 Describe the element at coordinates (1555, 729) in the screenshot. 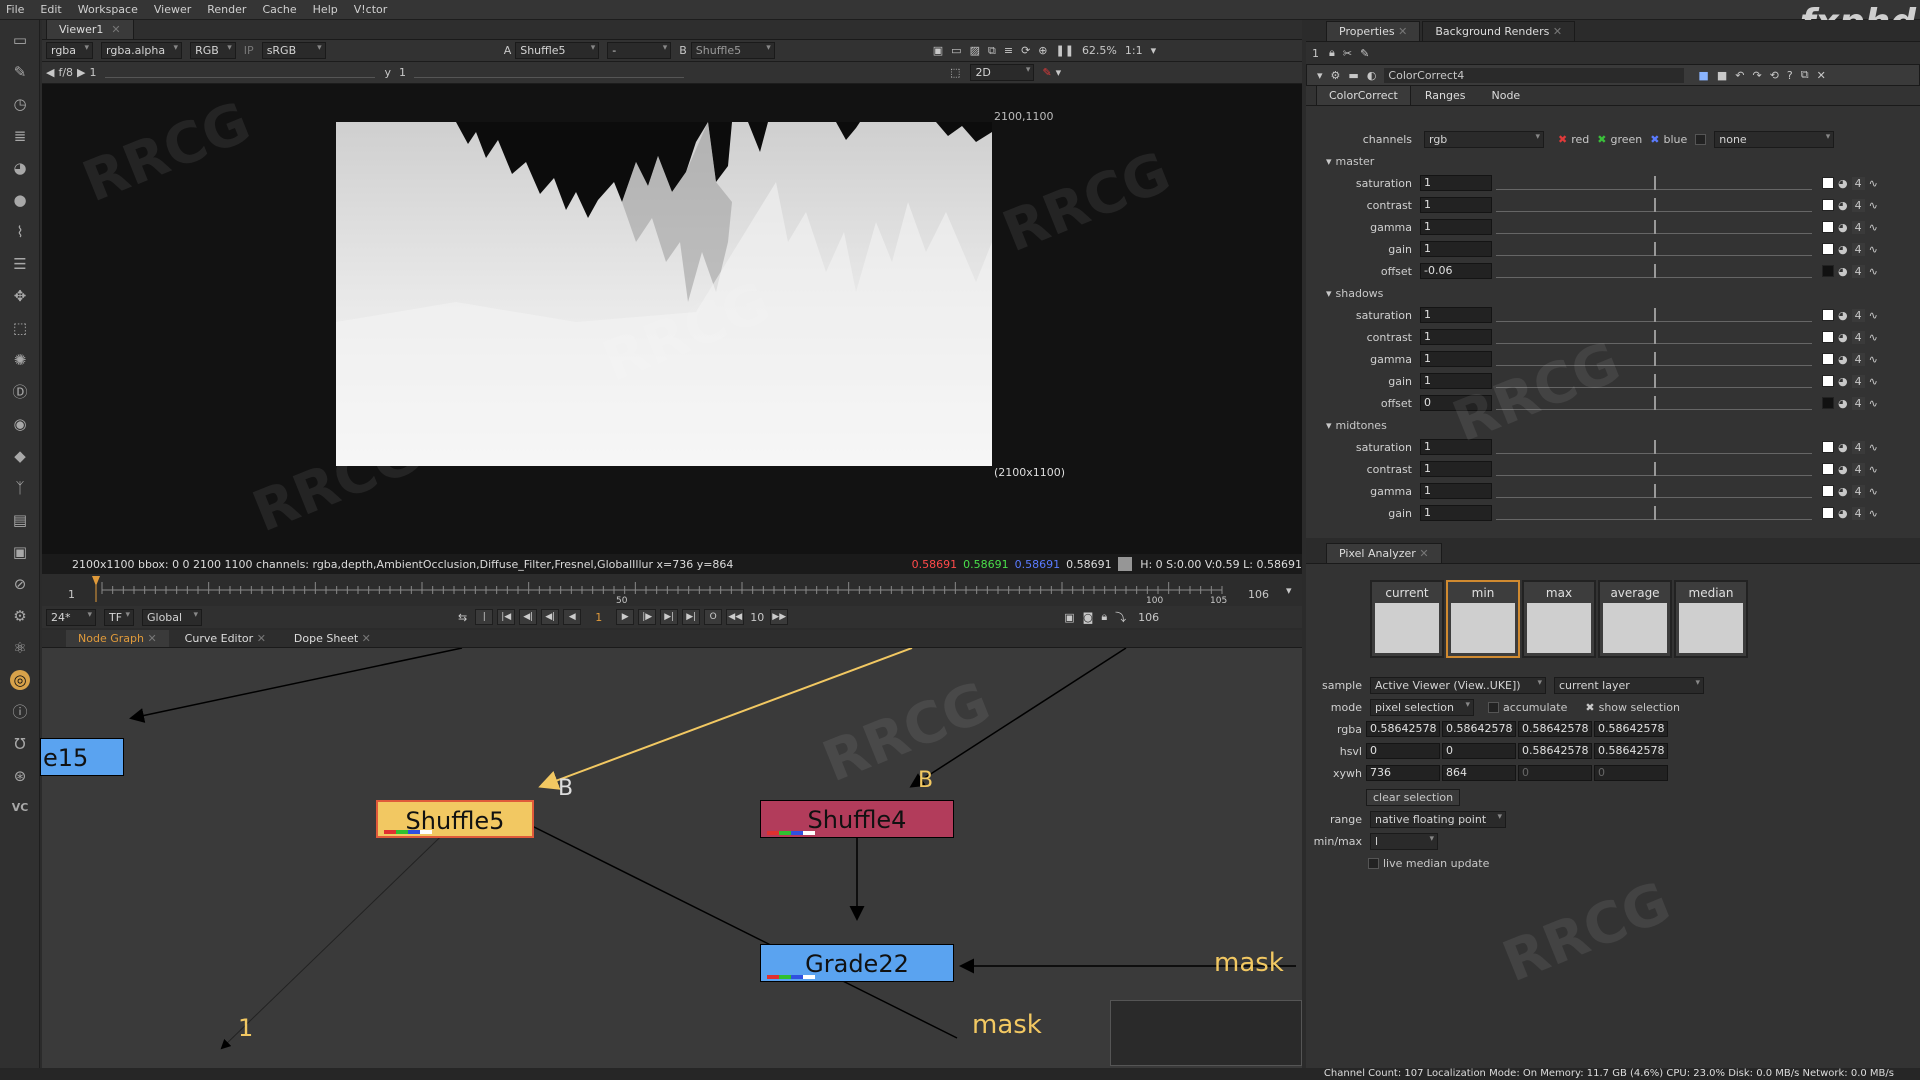

I see `rgba-b: 0.58642578` at that location.